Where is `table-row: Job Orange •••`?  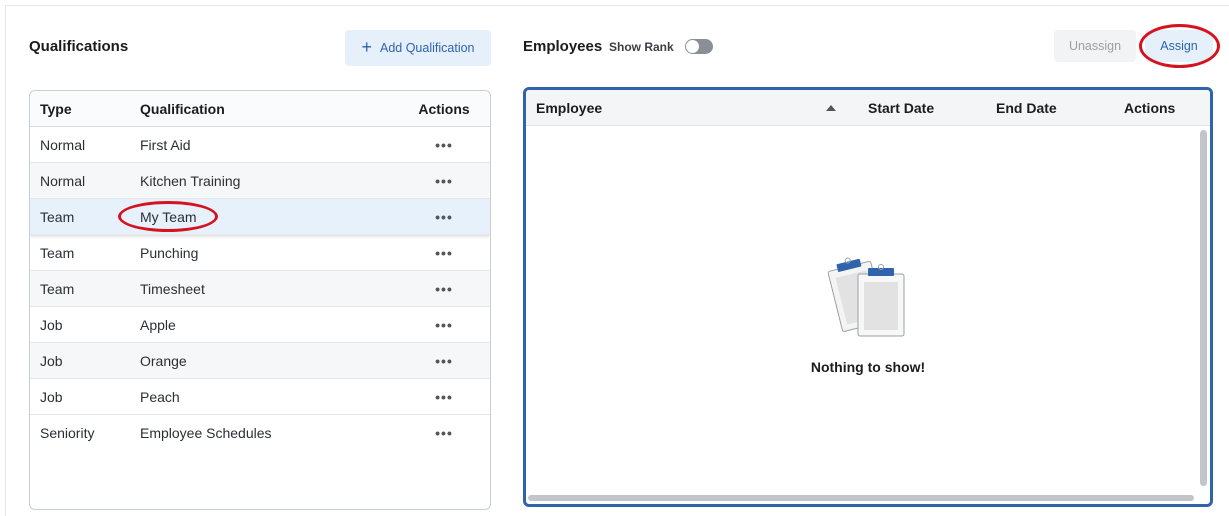
table-row: Job Orange ••• is located at coordinates (260, 361).